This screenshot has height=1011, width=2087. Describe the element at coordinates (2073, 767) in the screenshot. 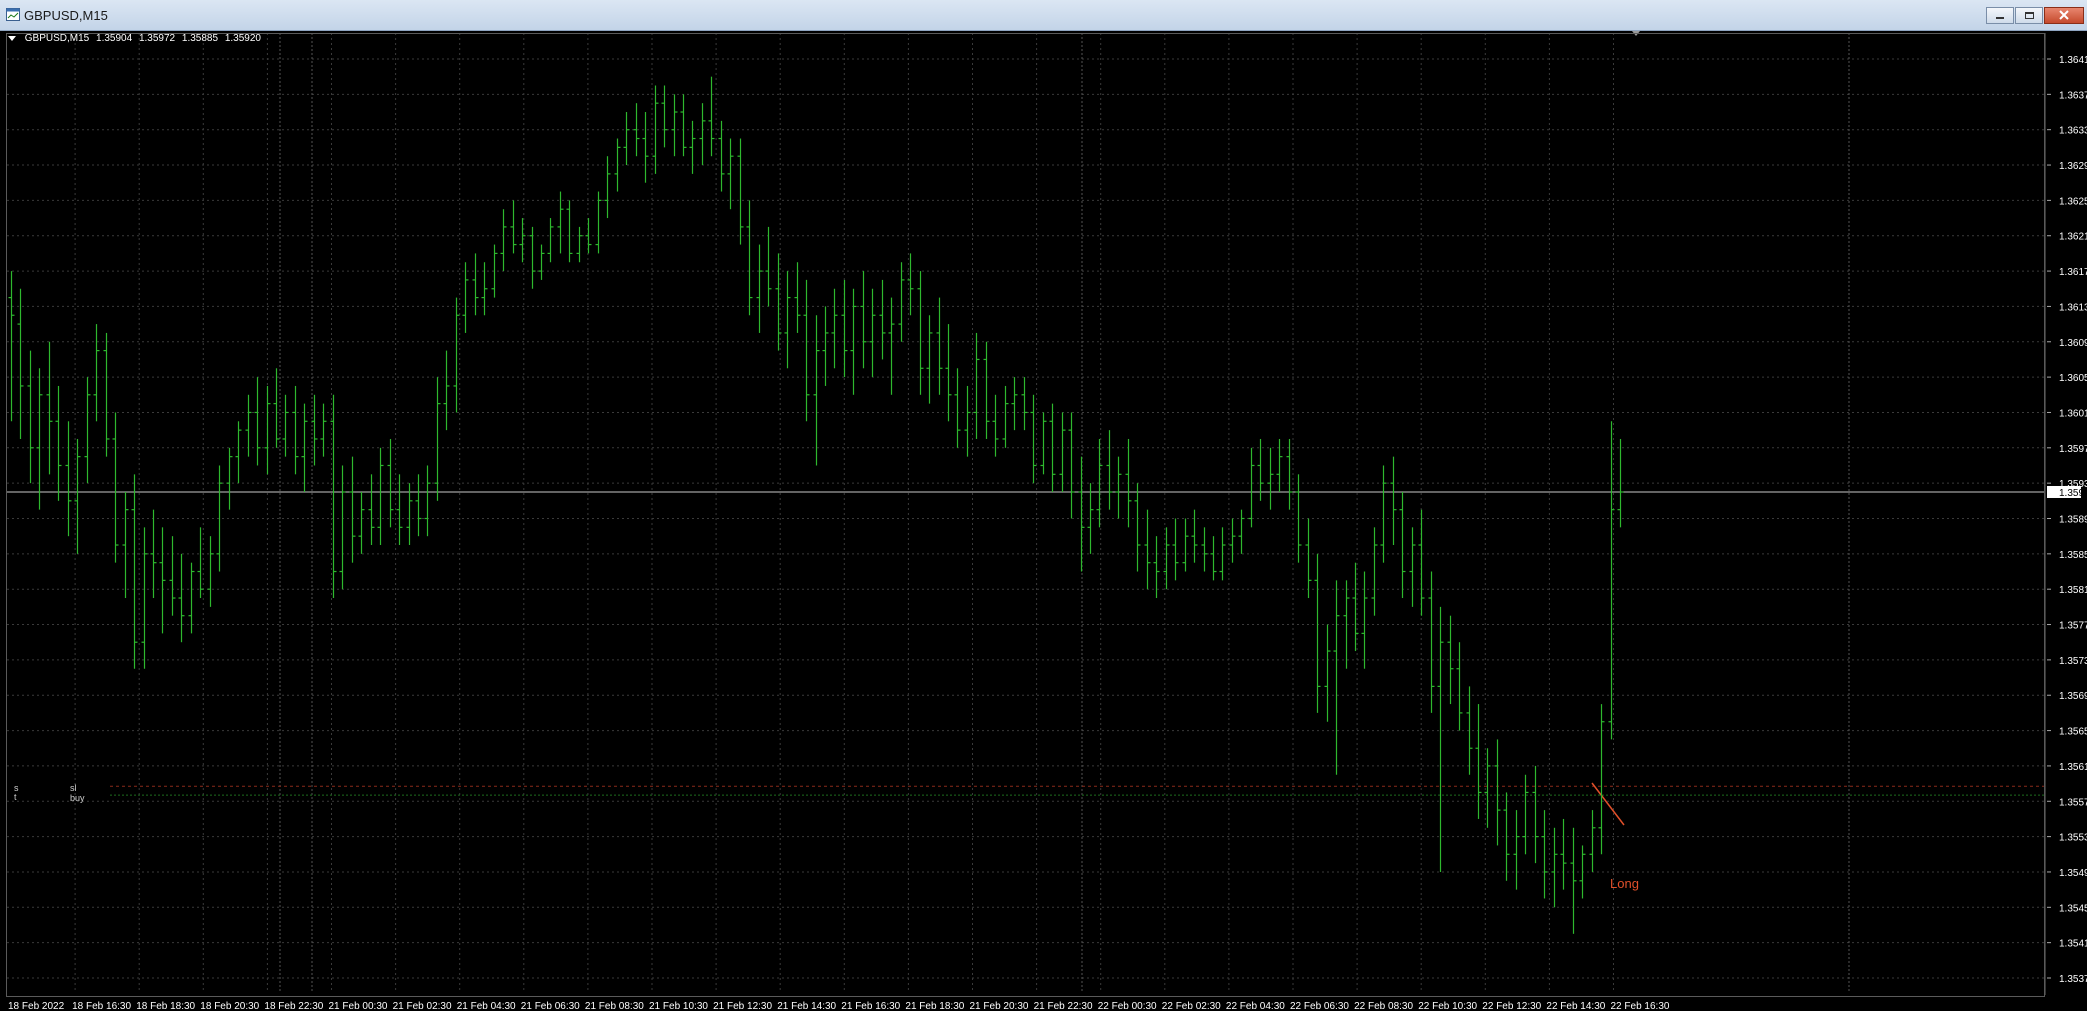

I see `price-label: 1.35610` at that location.